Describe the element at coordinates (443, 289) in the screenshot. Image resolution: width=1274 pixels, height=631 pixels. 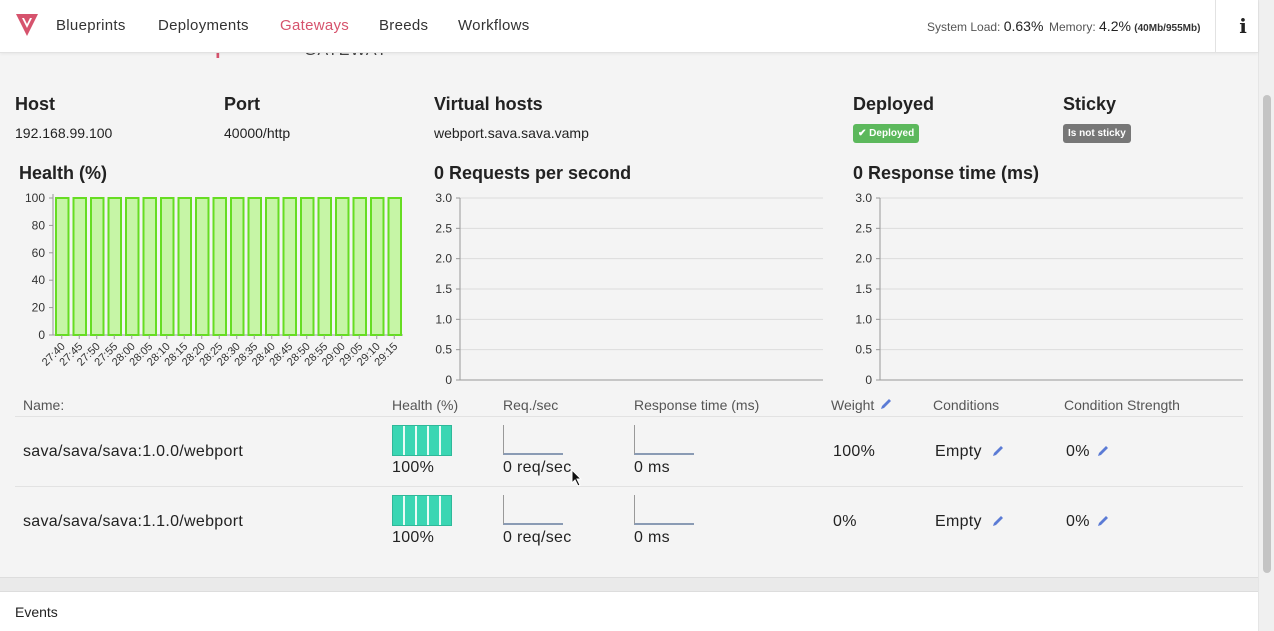
I see `y-tick-label: 1.5` at that location.